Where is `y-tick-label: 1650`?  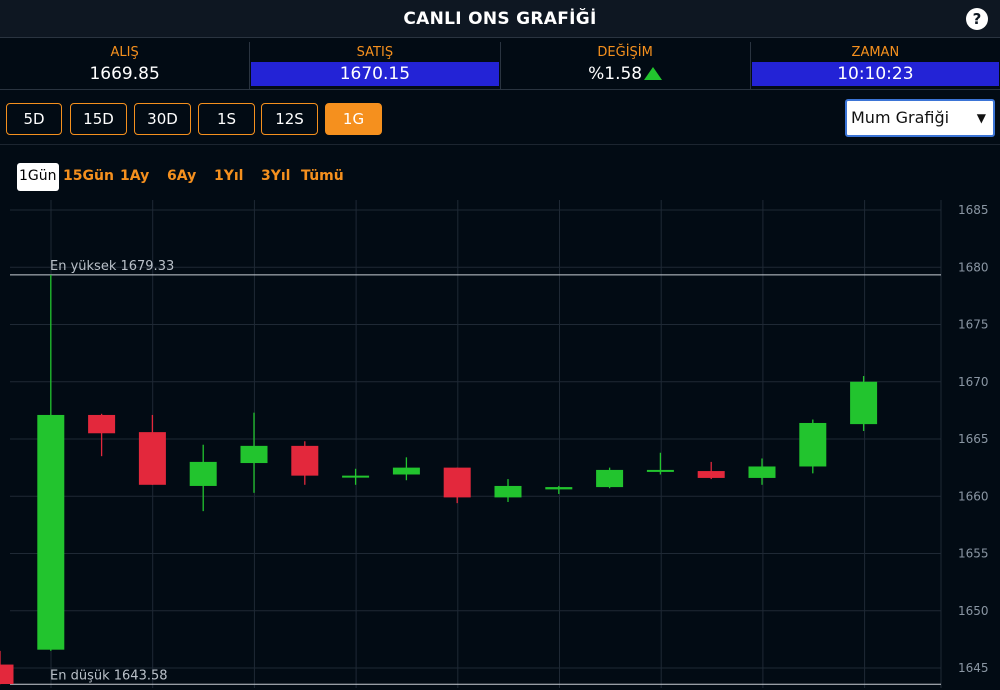 y-tick-label: 1650 is located at coordinates (973, 611).